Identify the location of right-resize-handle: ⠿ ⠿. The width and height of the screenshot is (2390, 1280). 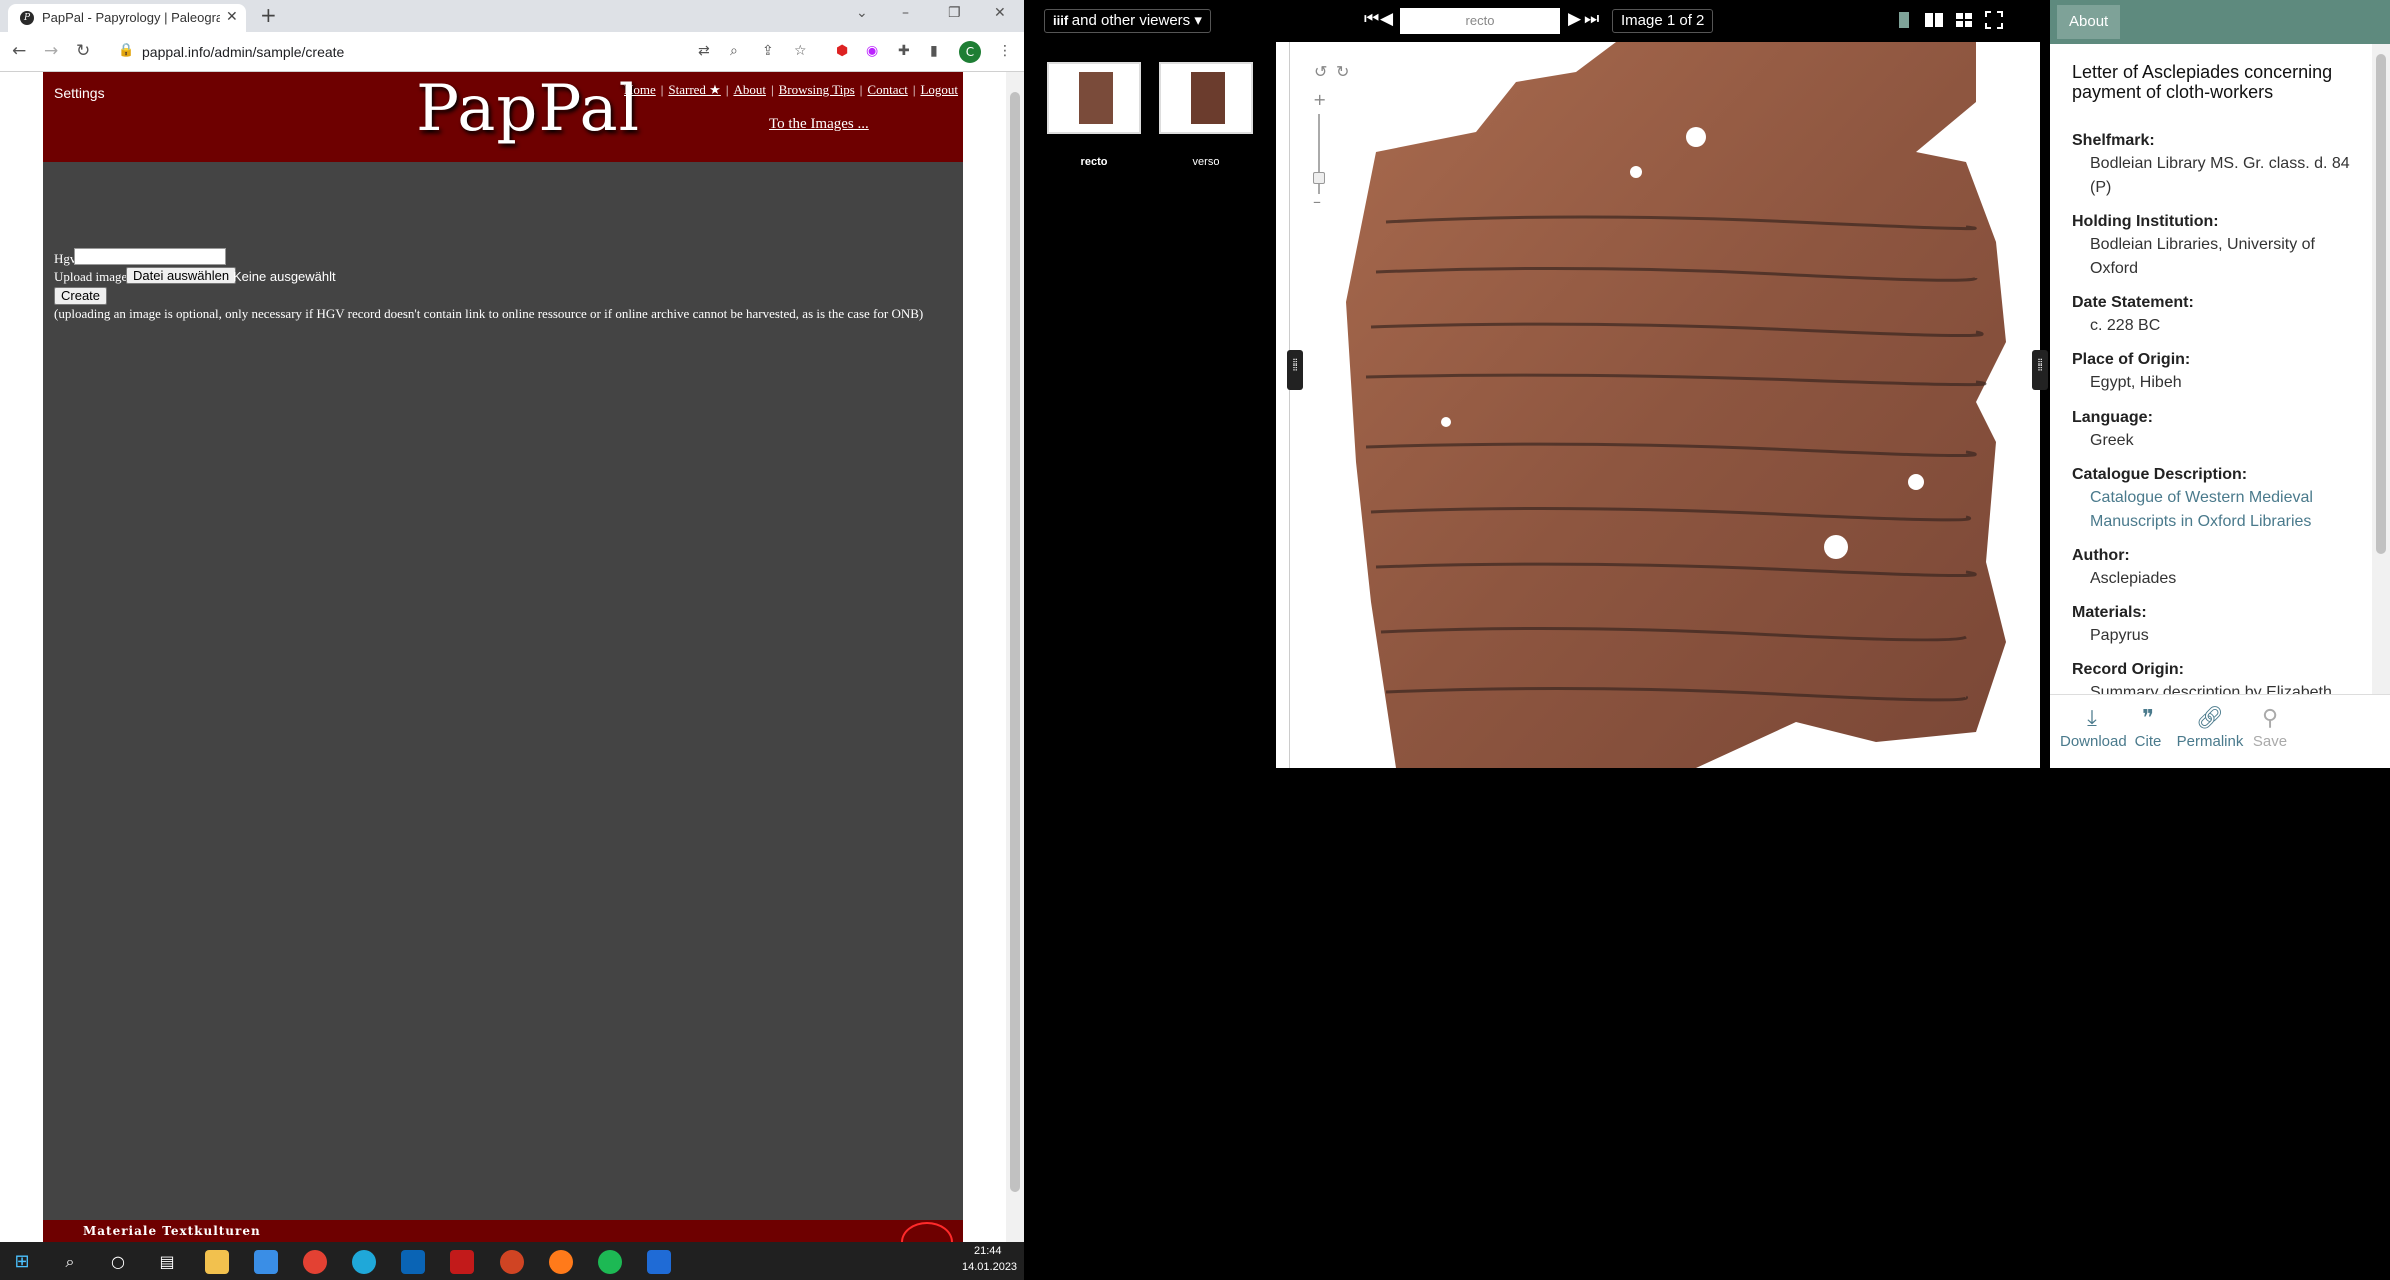
(2040, 370).